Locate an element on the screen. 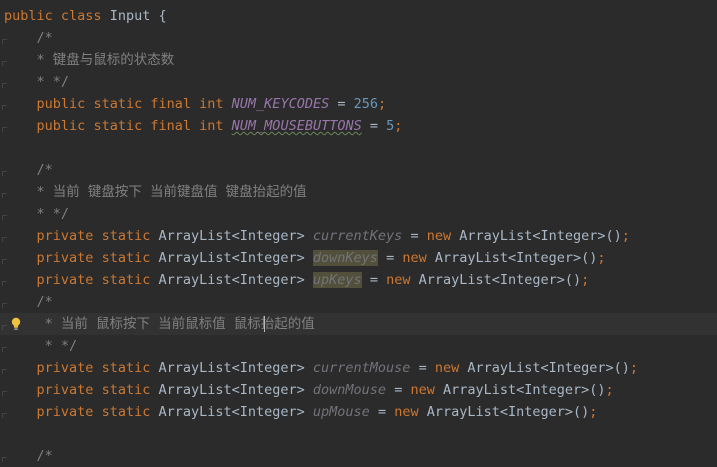  code-token: upKeys is located at coordinates (337, 280).